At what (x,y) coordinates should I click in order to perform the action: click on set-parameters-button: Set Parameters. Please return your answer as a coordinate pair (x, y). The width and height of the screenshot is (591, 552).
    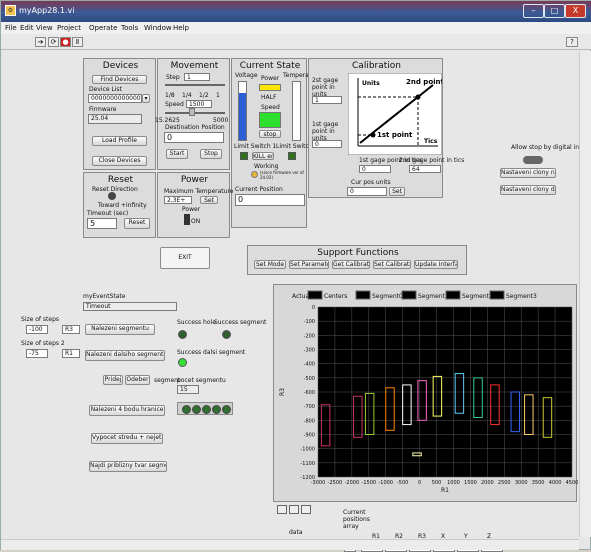
    Looking at the image, I should click on (309, 264).